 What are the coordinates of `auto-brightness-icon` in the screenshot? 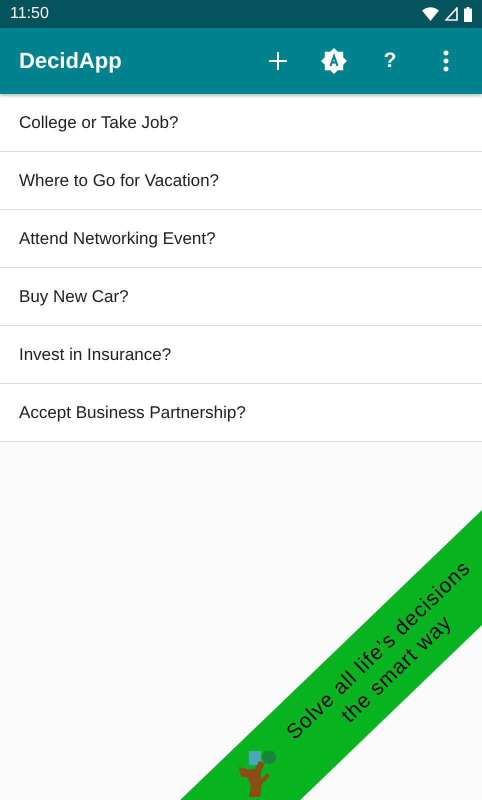 It's located at (334, 61).